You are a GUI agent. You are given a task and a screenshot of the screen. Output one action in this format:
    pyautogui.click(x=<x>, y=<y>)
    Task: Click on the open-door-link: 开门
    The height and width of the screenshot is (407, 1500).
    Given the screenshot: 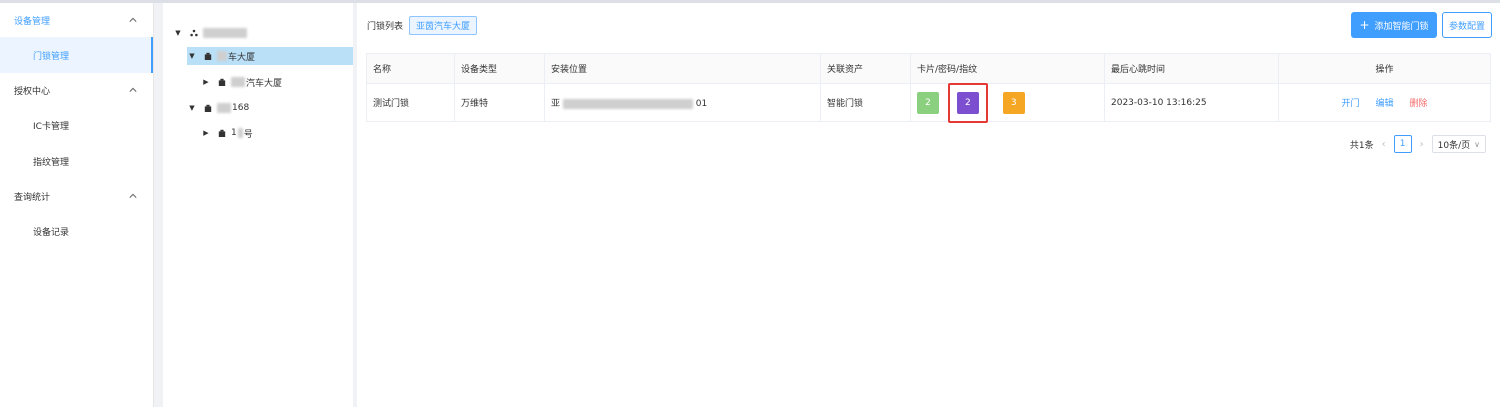 What is the action you would take?
    pyautogui.click(x=1350, y=102)
    